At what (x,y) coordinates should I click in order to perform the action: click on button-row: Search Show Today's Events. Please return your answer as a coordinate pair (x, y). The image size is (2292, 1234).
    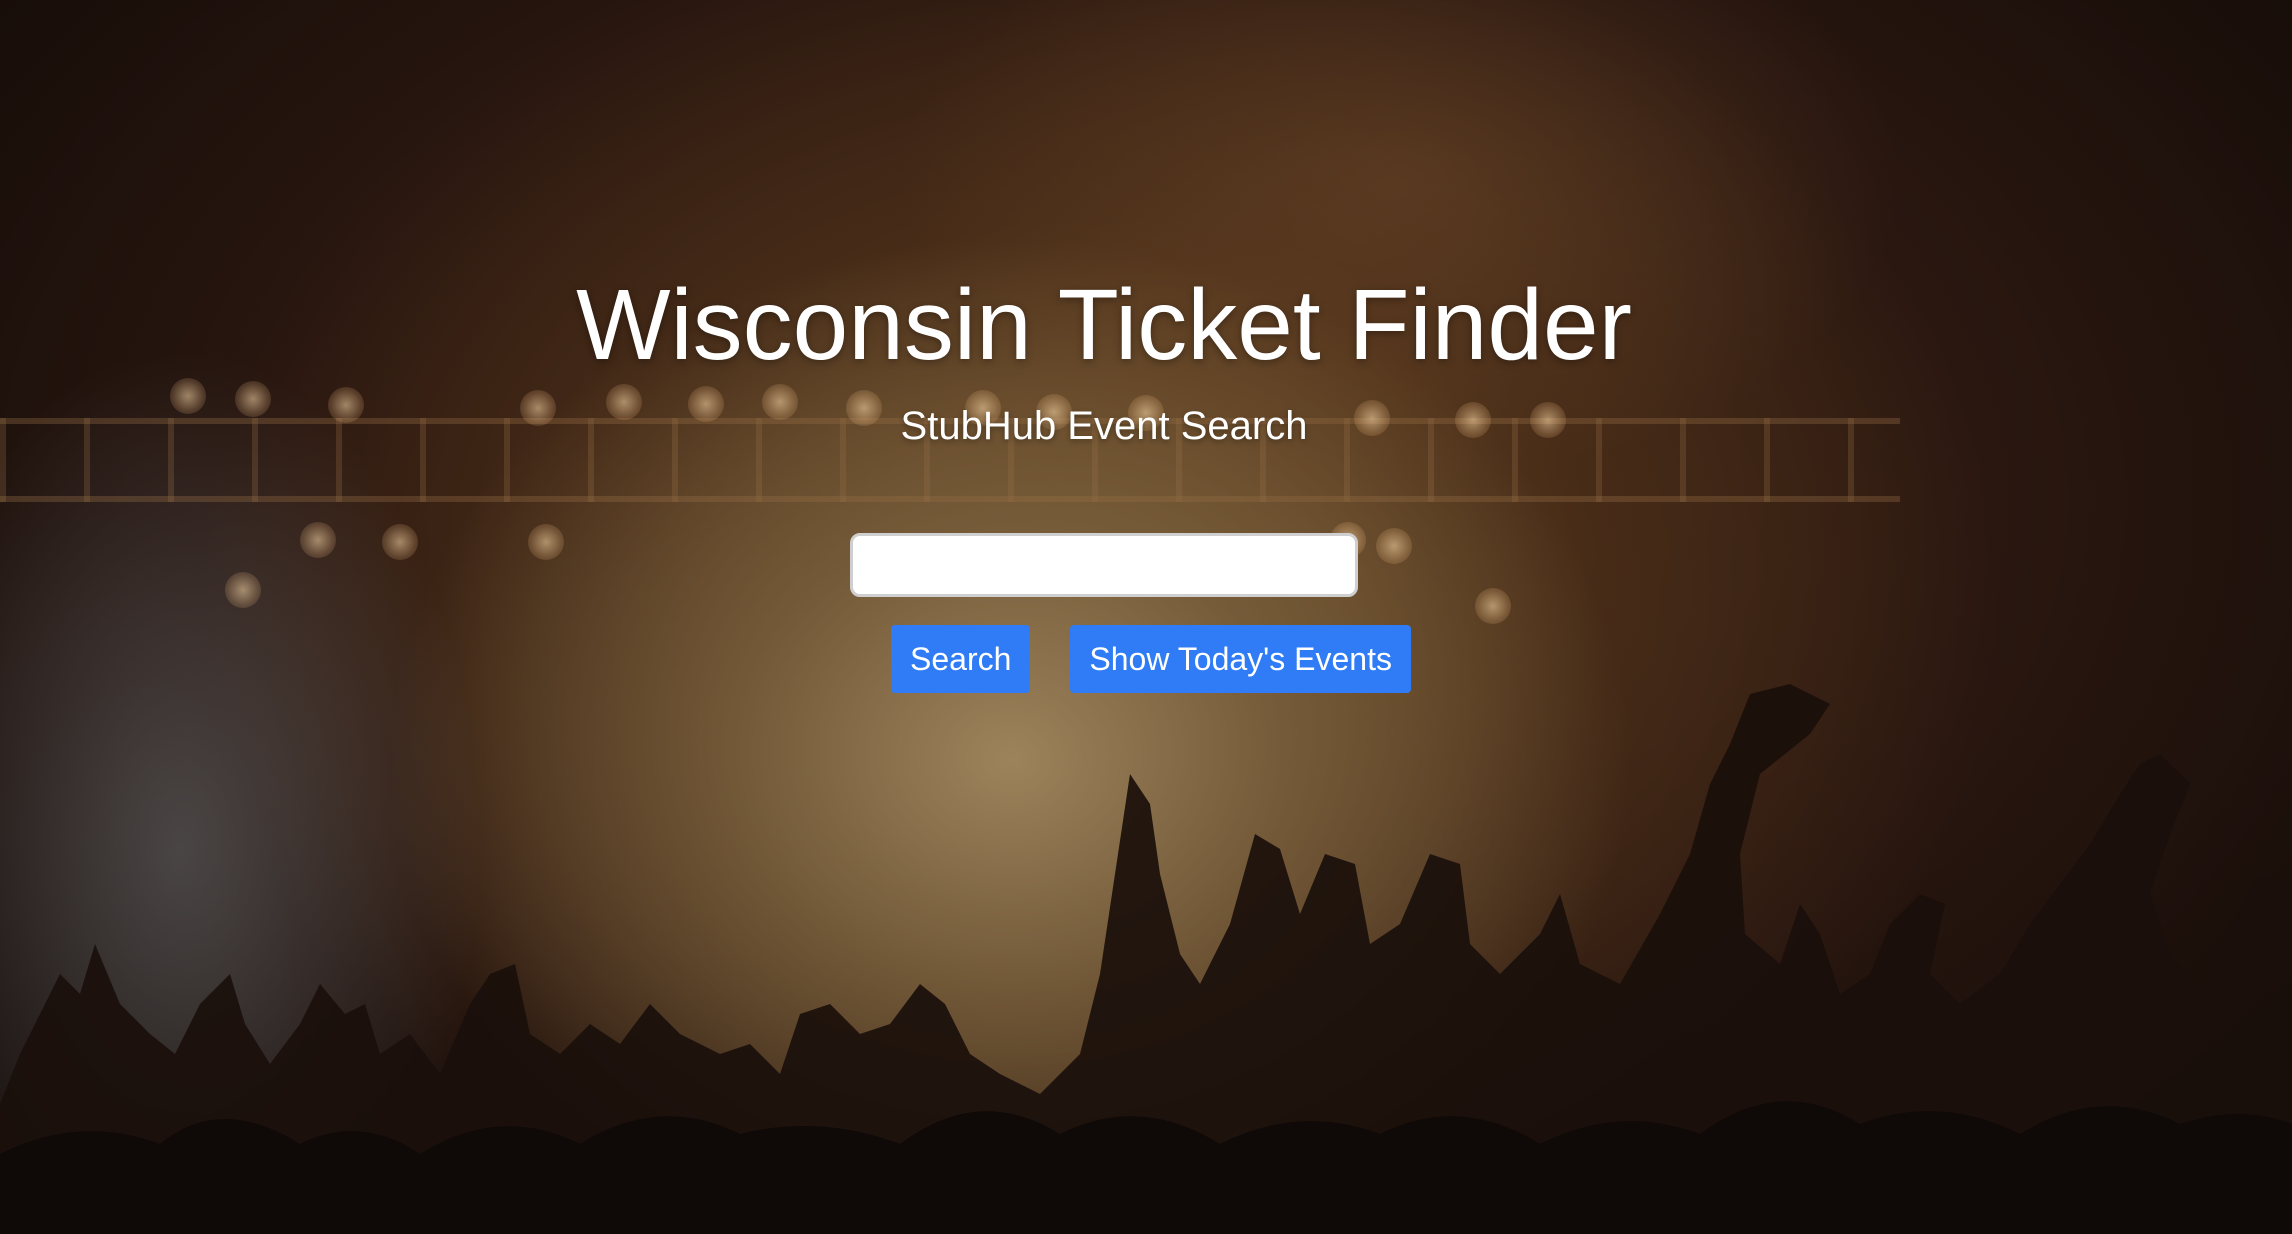
    Looking at the image, I should click on (1151, 659).